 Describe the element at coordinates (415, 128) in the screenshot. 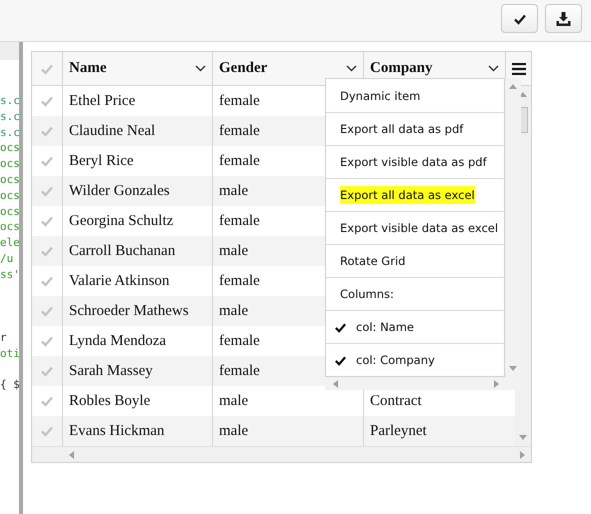

I see `menu-item: Export all data as pdf` at that location.